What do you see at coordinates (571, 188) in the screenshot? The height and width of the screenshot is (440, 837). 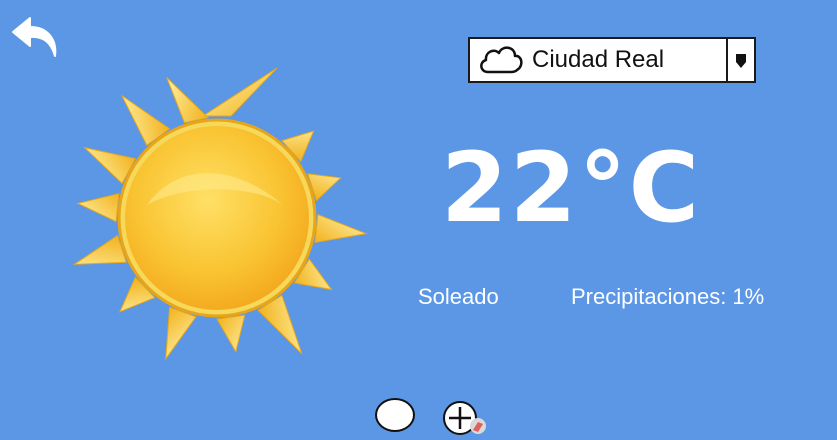 I see `temperature-value: 22°C` at bounding box center [571, 188].